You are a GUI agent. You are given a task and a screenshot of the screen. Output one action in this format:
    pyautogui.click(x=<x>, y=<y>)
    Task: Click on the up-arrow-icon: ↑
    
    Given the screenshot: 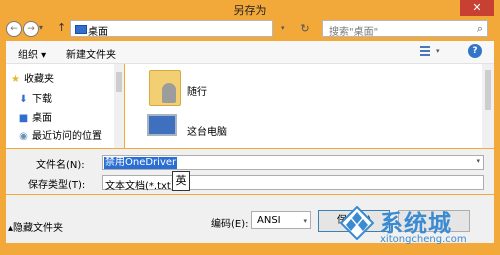 What is the action you would take?
    pyautogui.click(x=61, y=27)
    